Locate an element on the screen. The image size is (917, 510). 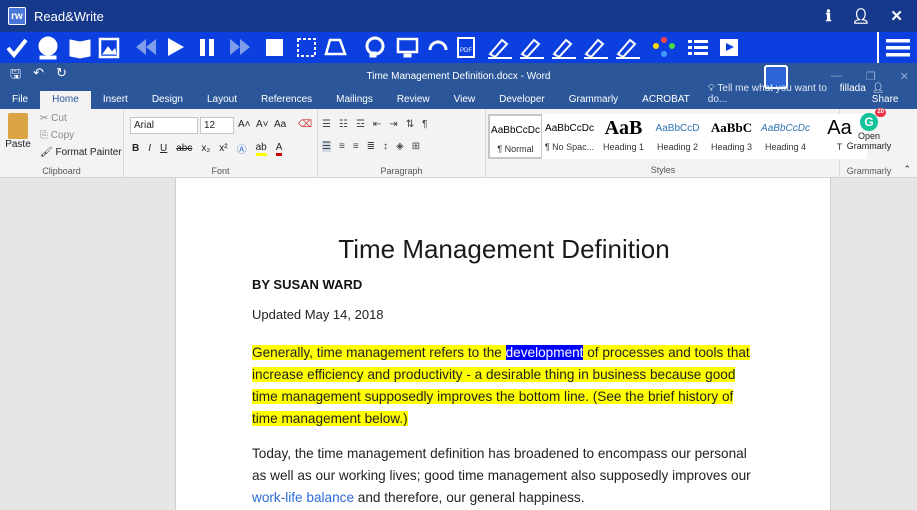
align-right-icon: ≡ is located at coordinates (356, 146).